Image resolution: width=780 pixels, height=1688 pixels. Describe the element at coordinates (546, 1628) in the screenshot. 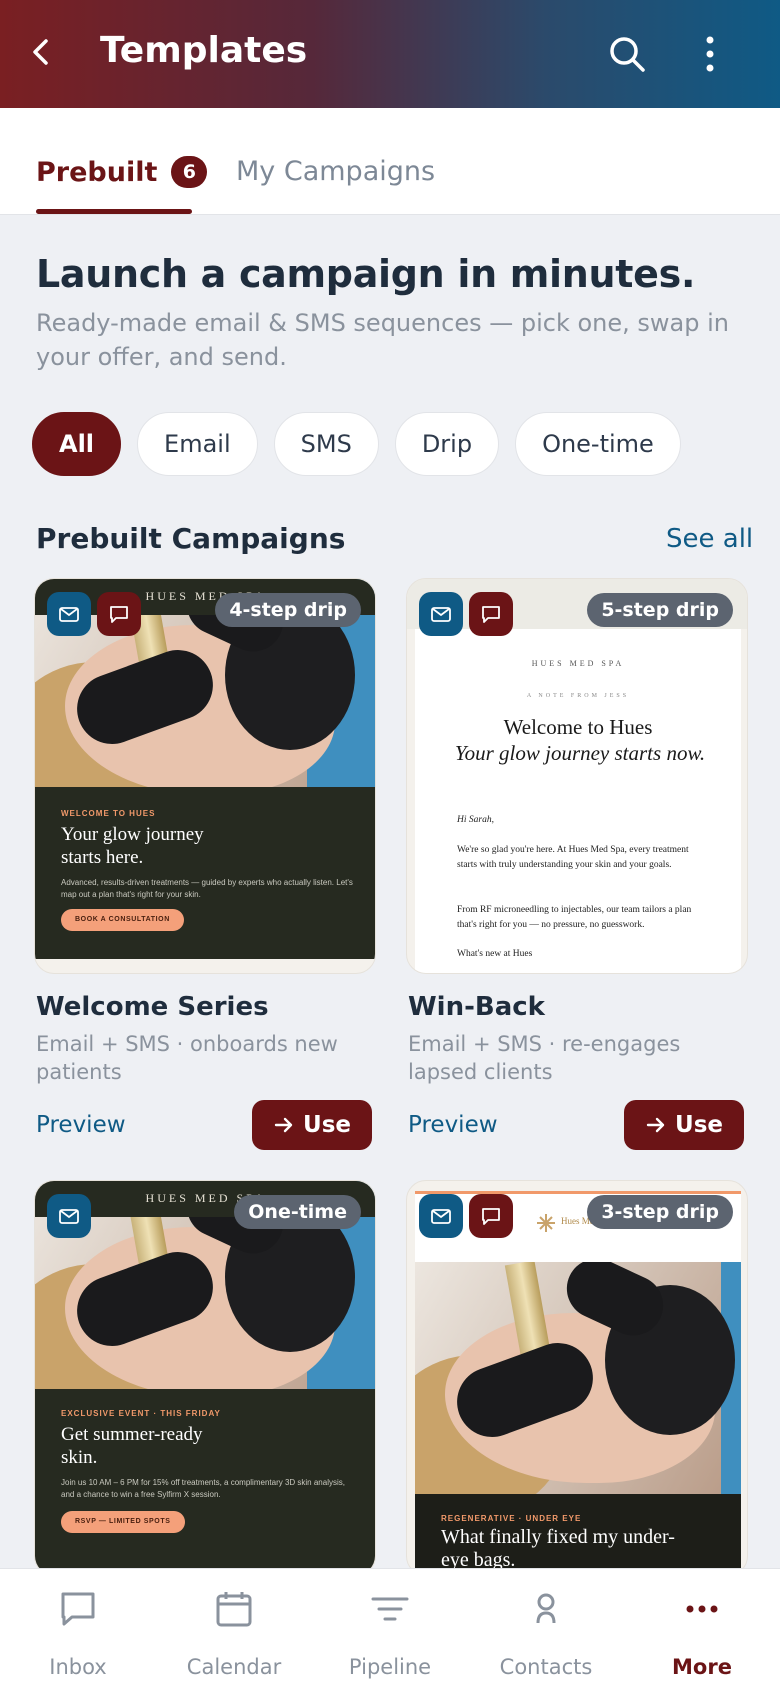

I see `nav-item-contacts: Contacts` at that location.